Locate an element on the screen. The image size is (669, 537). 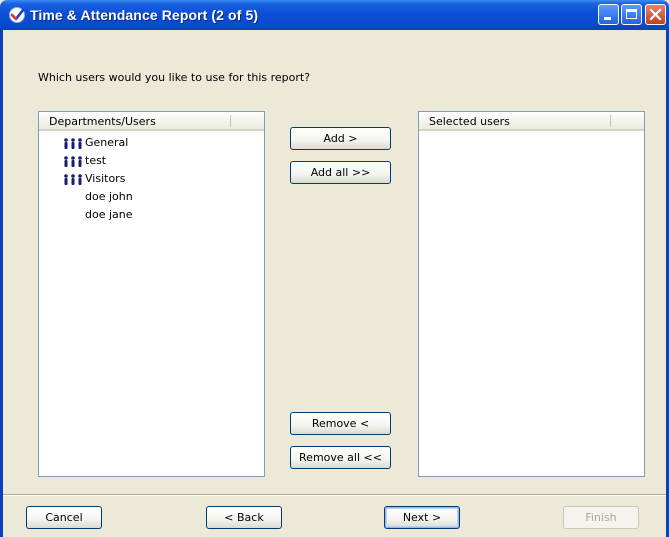
remove-all-button: Remove all << is located at coordinates (340, 457).